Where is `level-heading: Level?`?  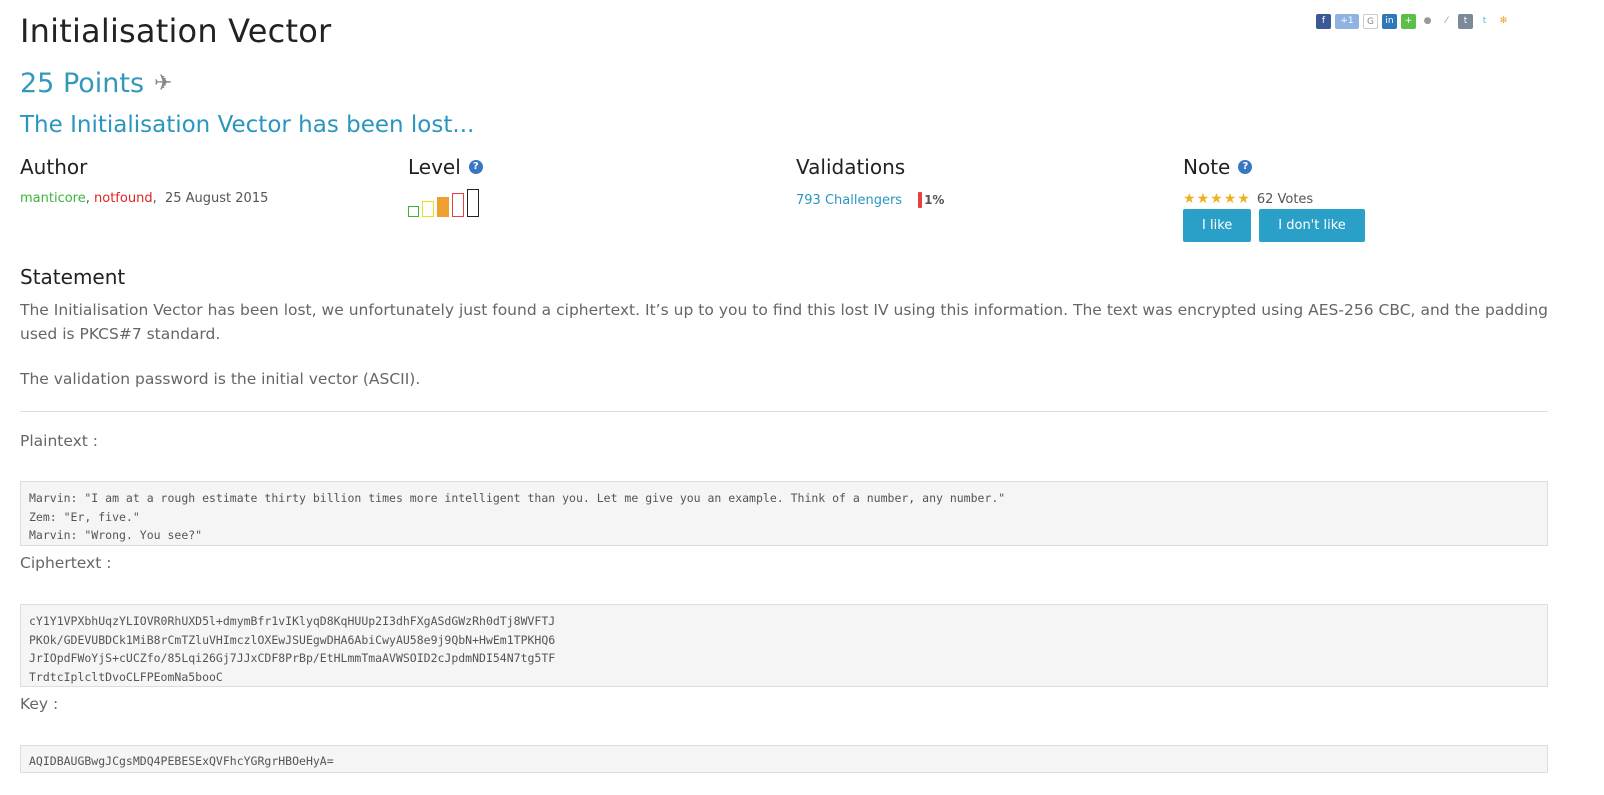 level-heading: Level? is located at coordinates (445, 167).